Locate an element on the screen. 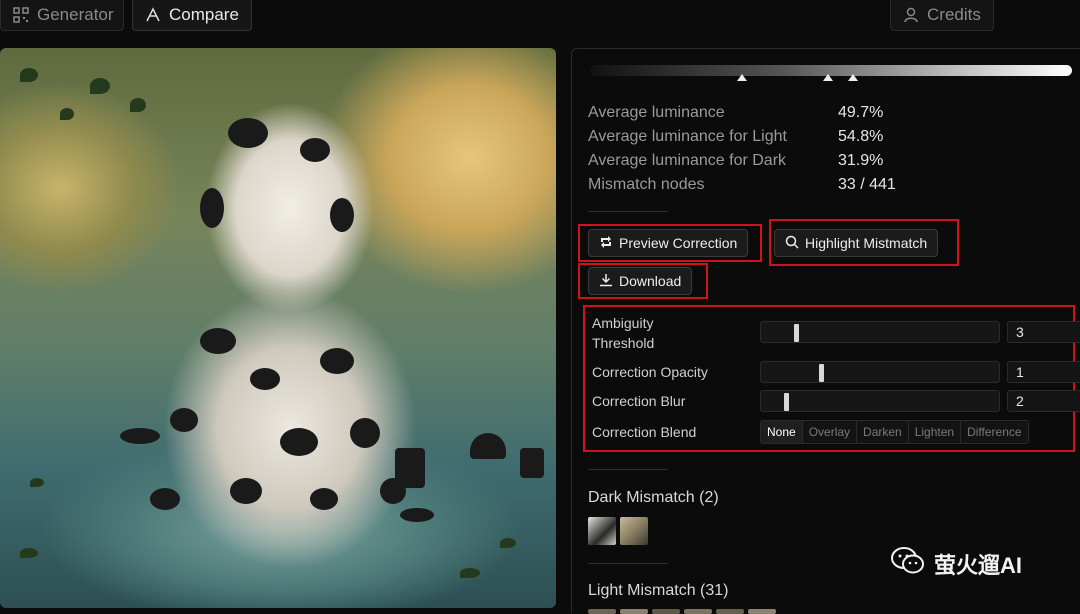 This screenshot has height=614, width=1080. correction-opacity-row: Correction Opacity 1 is located at coordinates (836, 373).